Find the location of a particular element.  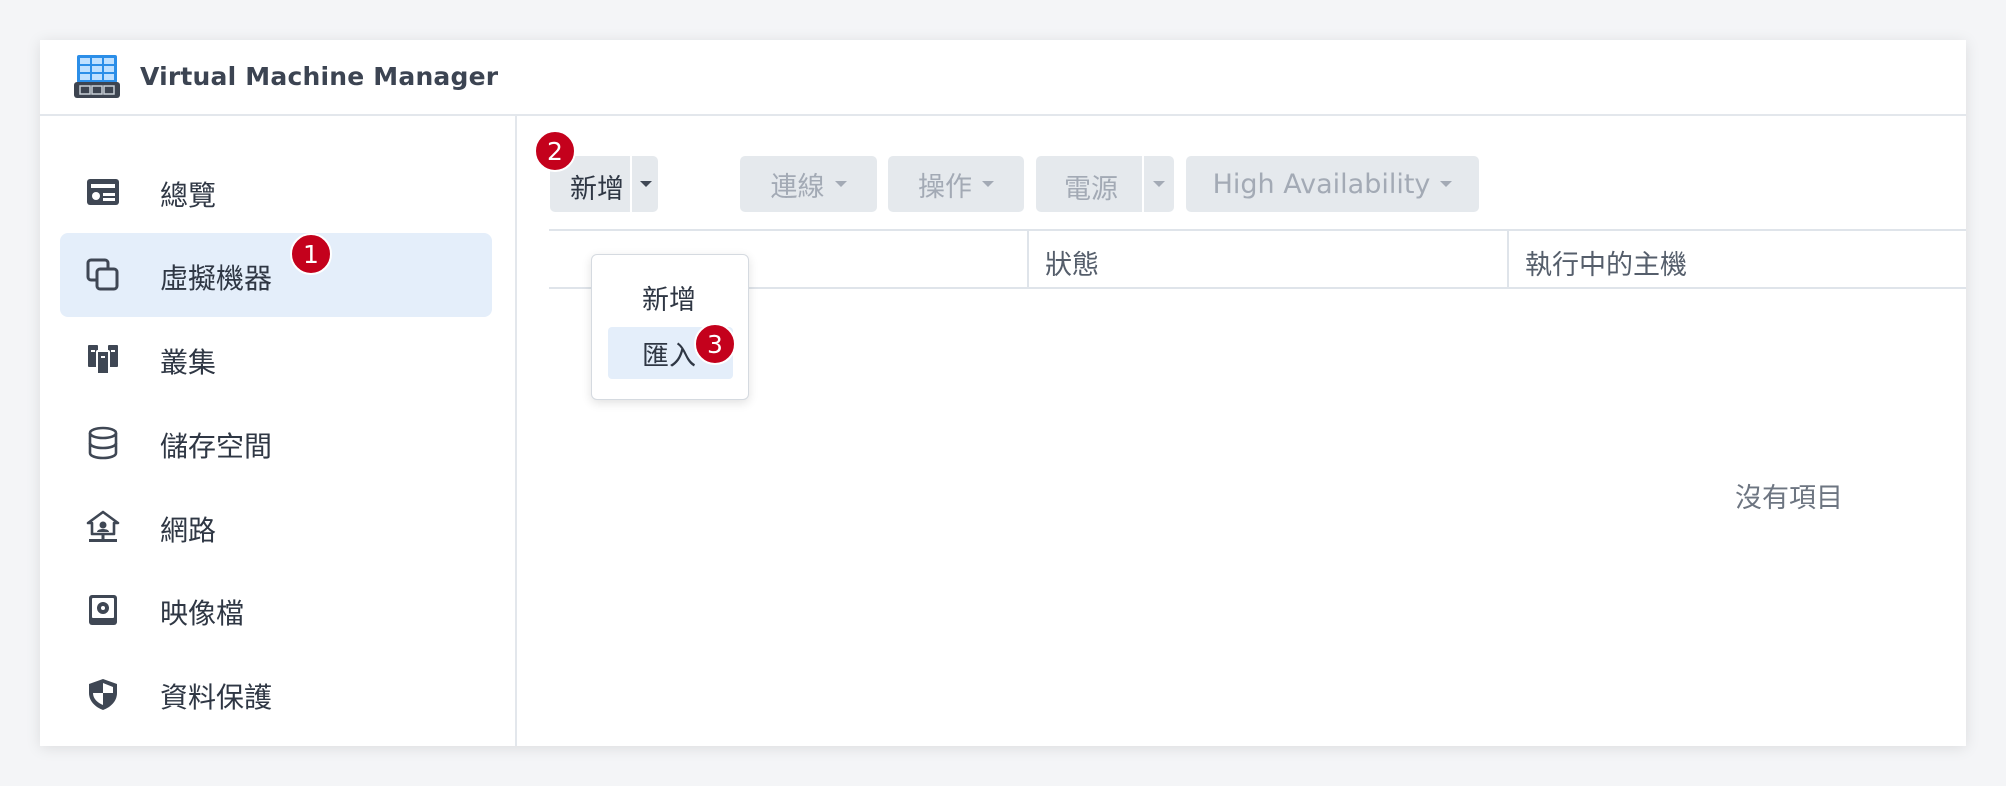

sidebar-item-virtual-machine: 虛擬機器 1 is located at coordinates (276, 275).